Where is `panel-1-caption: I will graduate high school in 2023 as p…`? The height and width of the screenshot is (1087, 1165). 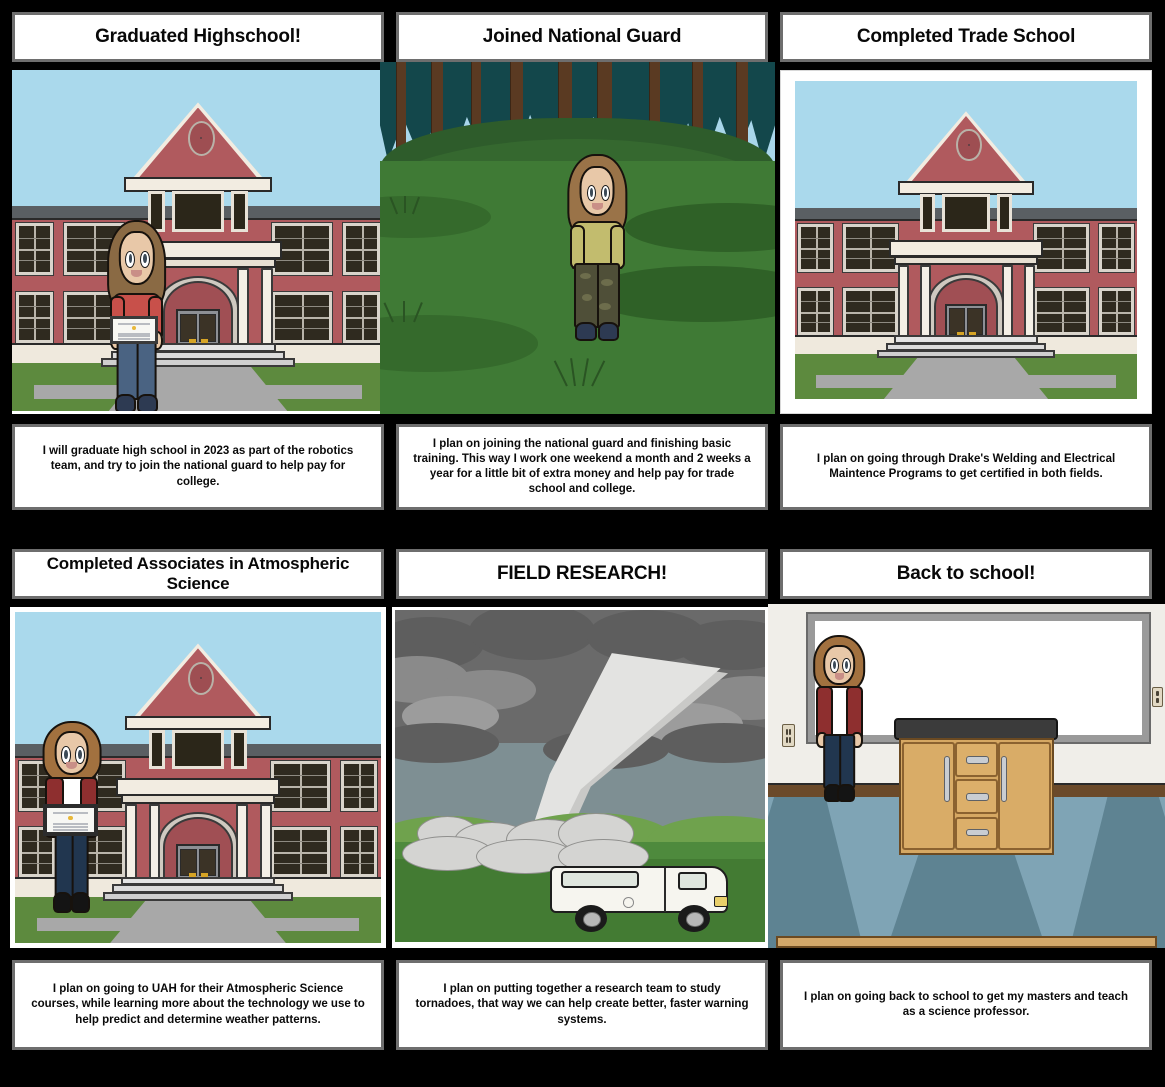 panel-1-caption: I will graduate high school in 2023 as p… is located at coordinates (198, 466).